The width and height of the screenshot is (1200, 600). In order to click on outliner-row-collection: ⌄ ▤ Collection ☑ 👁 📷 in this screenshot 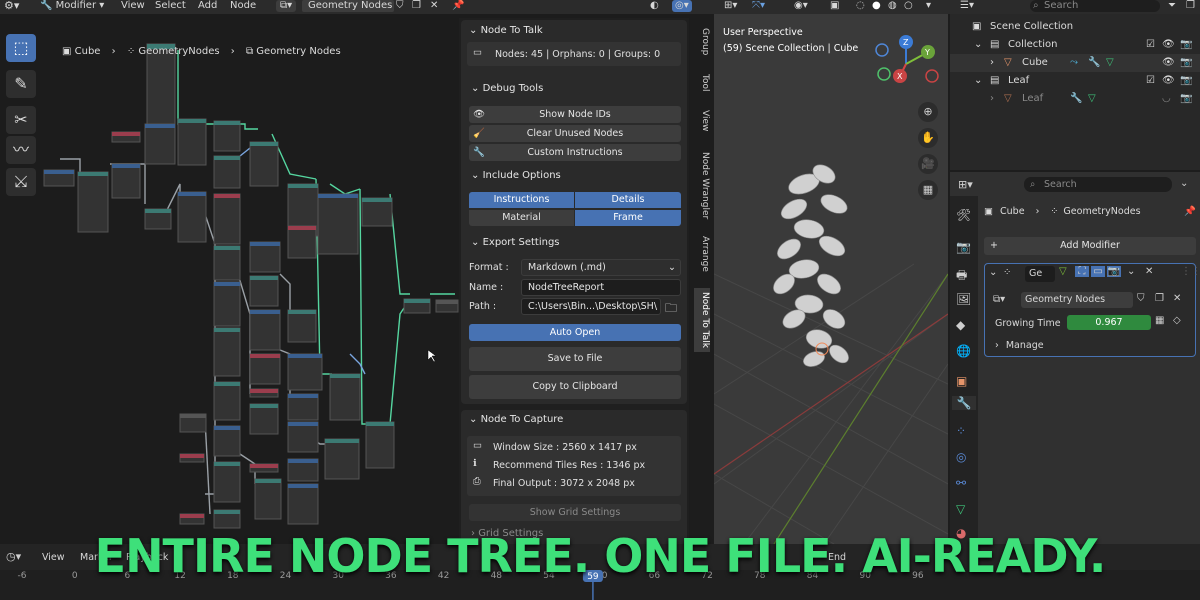, I will do `click(1075, 45)`.